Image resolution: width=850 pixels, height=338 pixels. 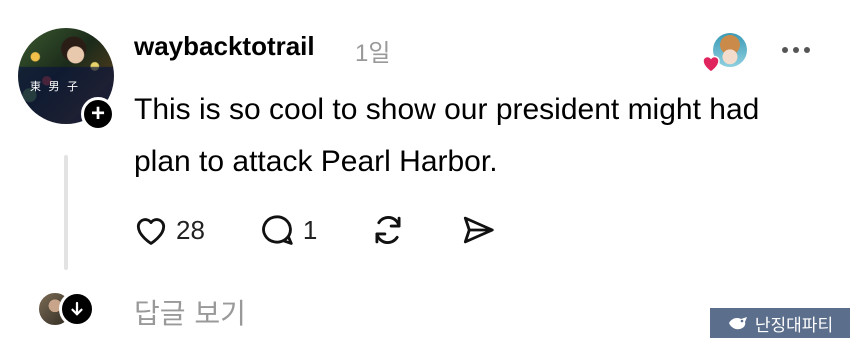 I want to click on arrow-down-icon, so click(x=77, y=308).